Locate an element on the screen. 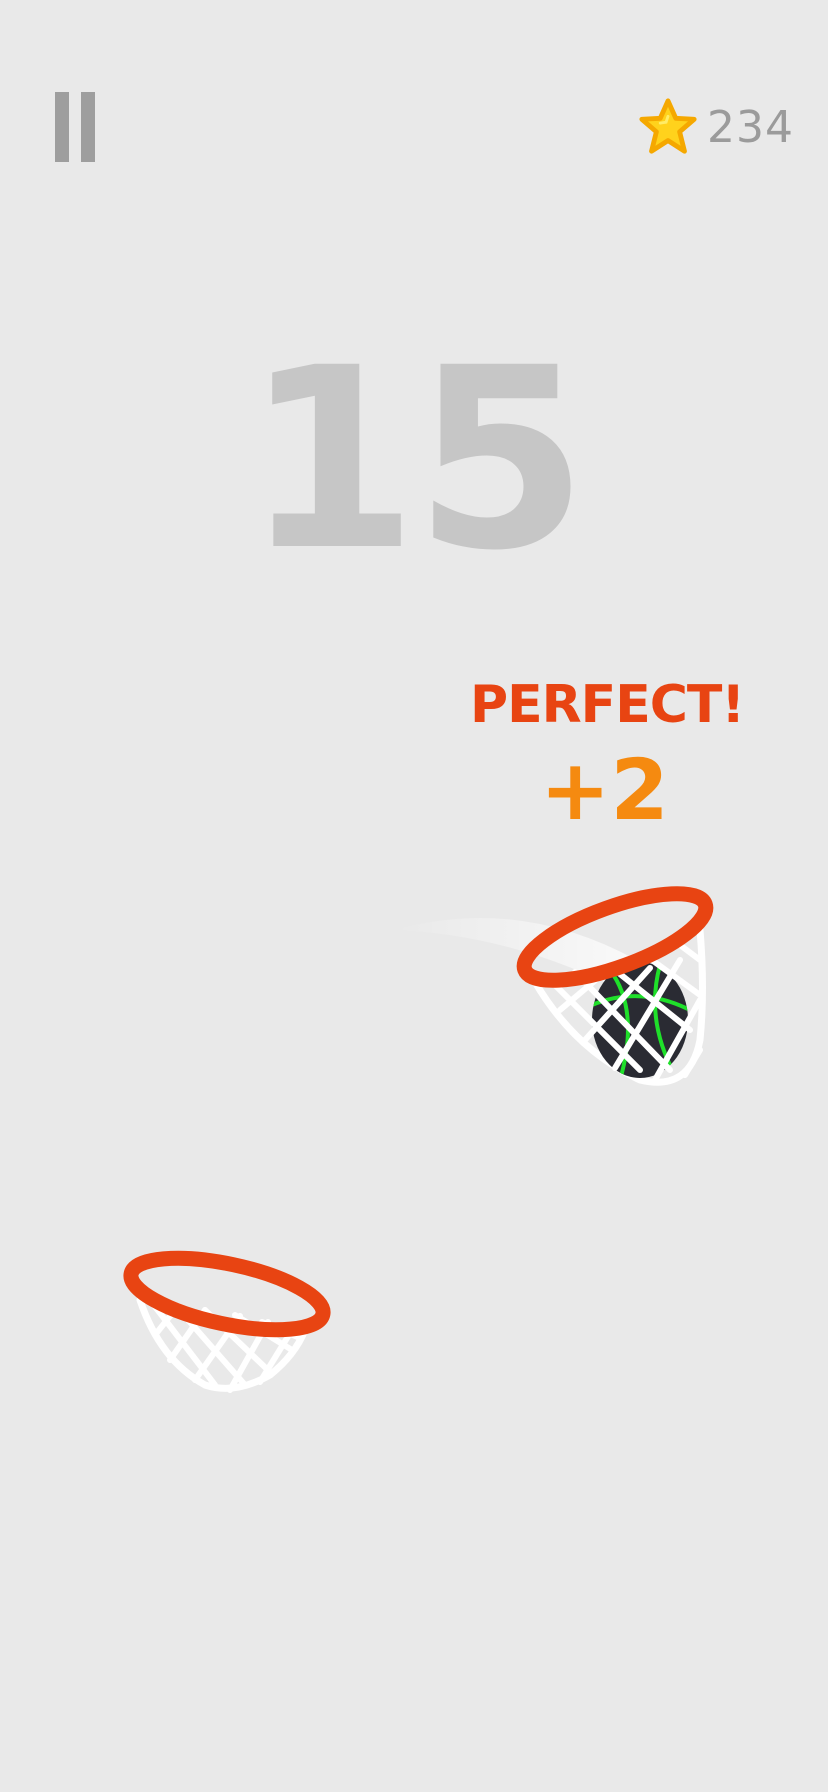 Image resolution: width=828 pixels, height=1792 pixels. active-hoop is located at coordinates (615, 981).